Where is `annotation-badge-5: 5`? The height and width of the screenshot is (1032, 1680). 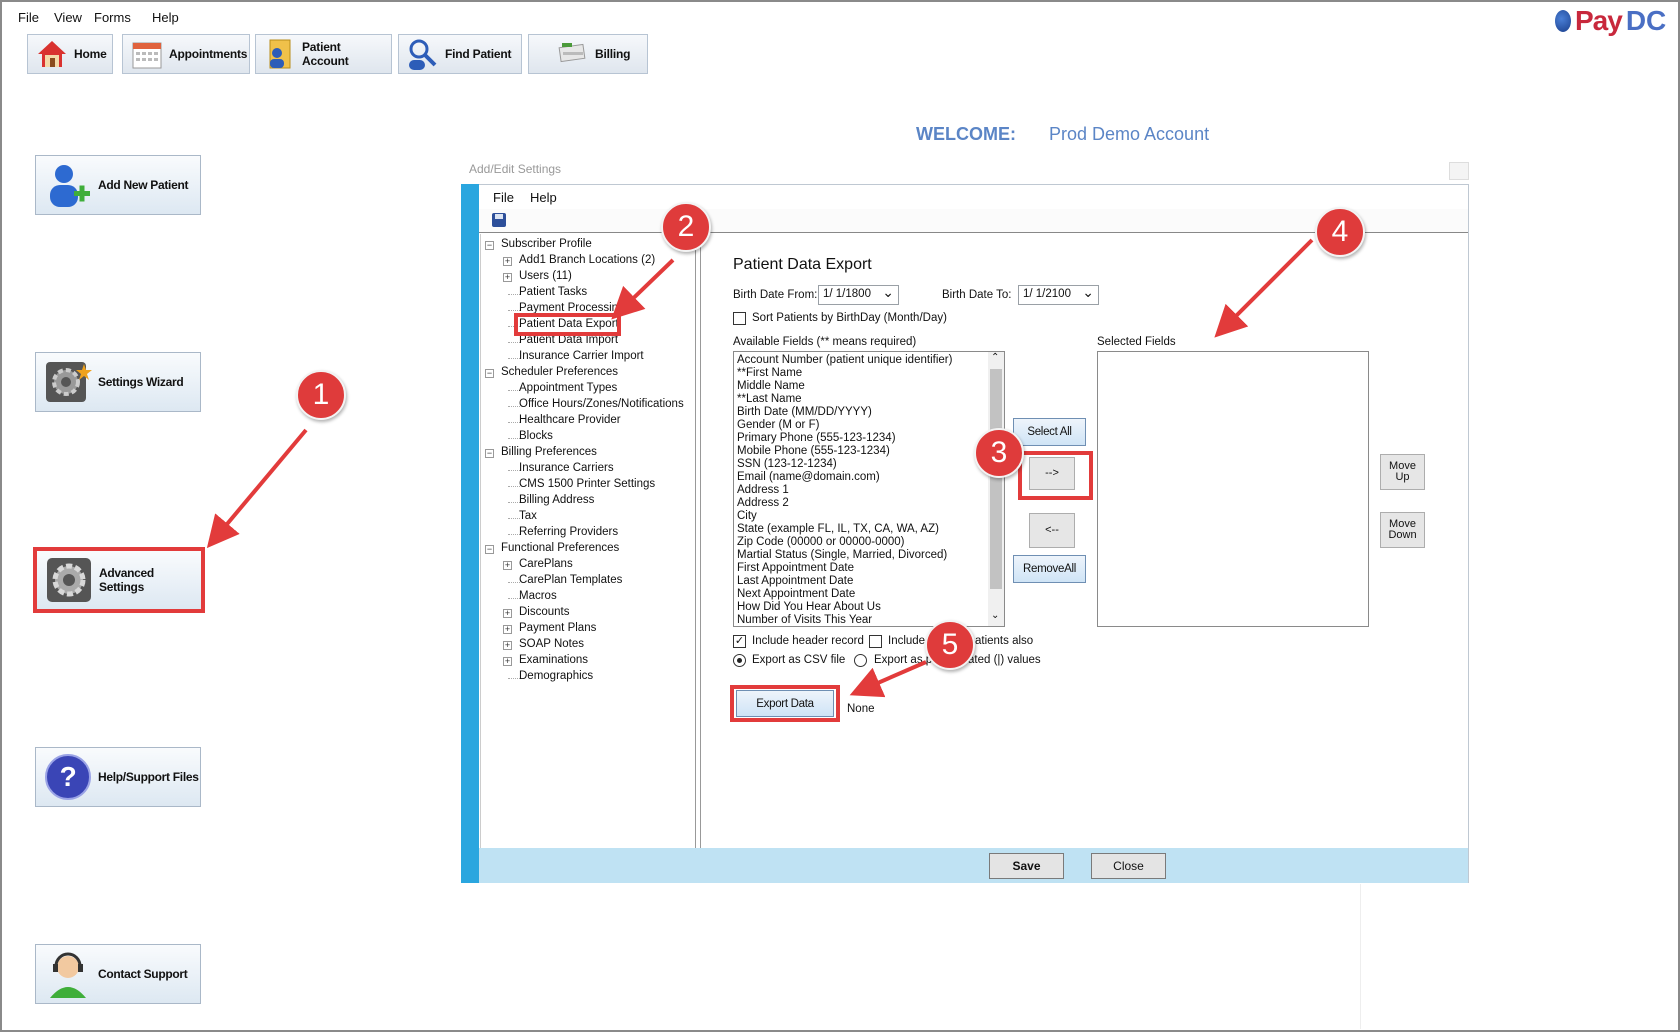
annotation-badge-5: 5 is located at coordinates (950, 645).